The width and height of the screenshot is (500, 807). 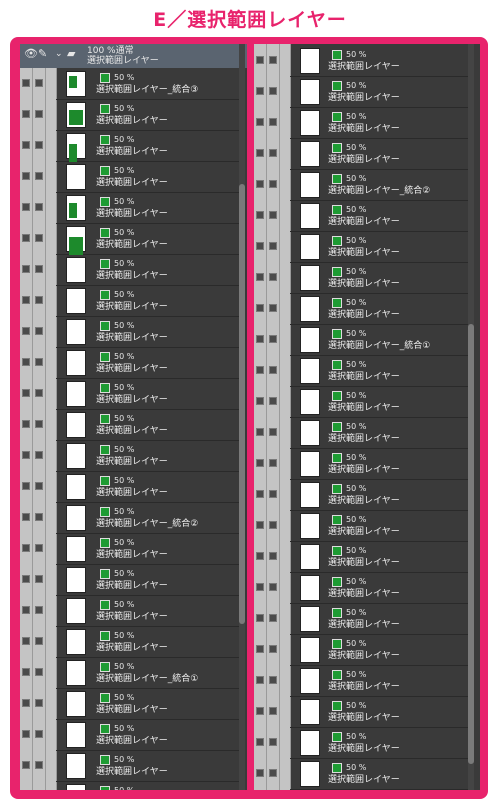 What do you see at coordinates (133, 56) in the screenshot?
I see `folder-header: 👁 ✎ ⌄ ▰ 100 %通常 選択範囲レイヤー` at bounding box center [133, 56].